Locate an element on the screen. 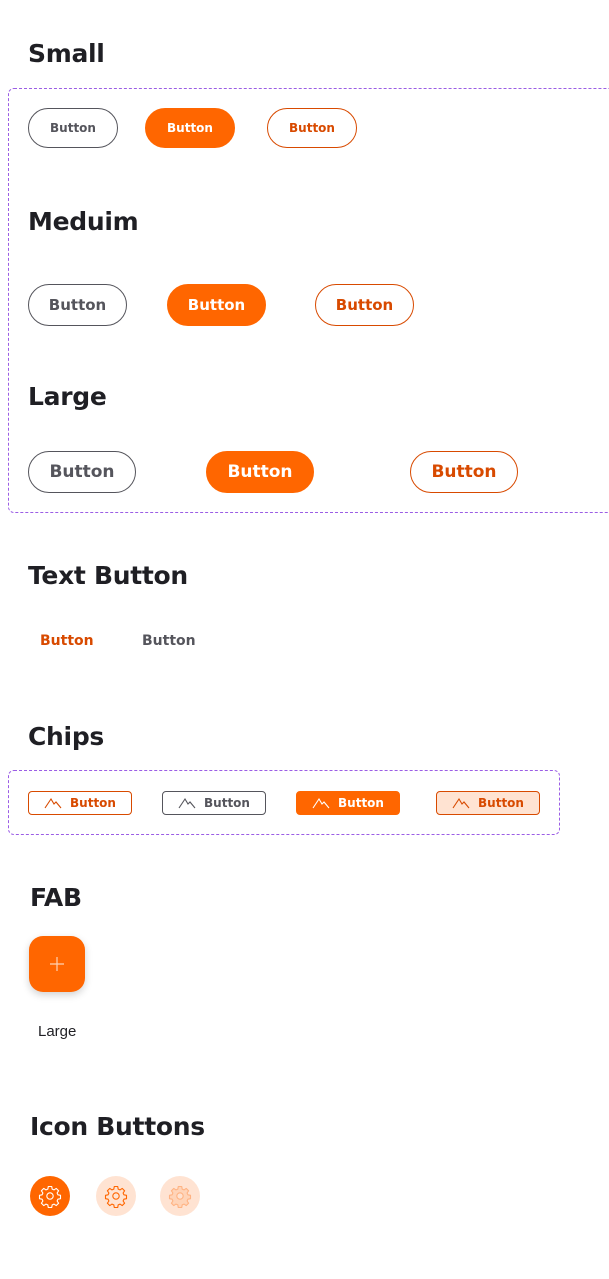 This screenshot has width=609, height=1279. chip-neutral: Button is located at coordinates (214, 803).